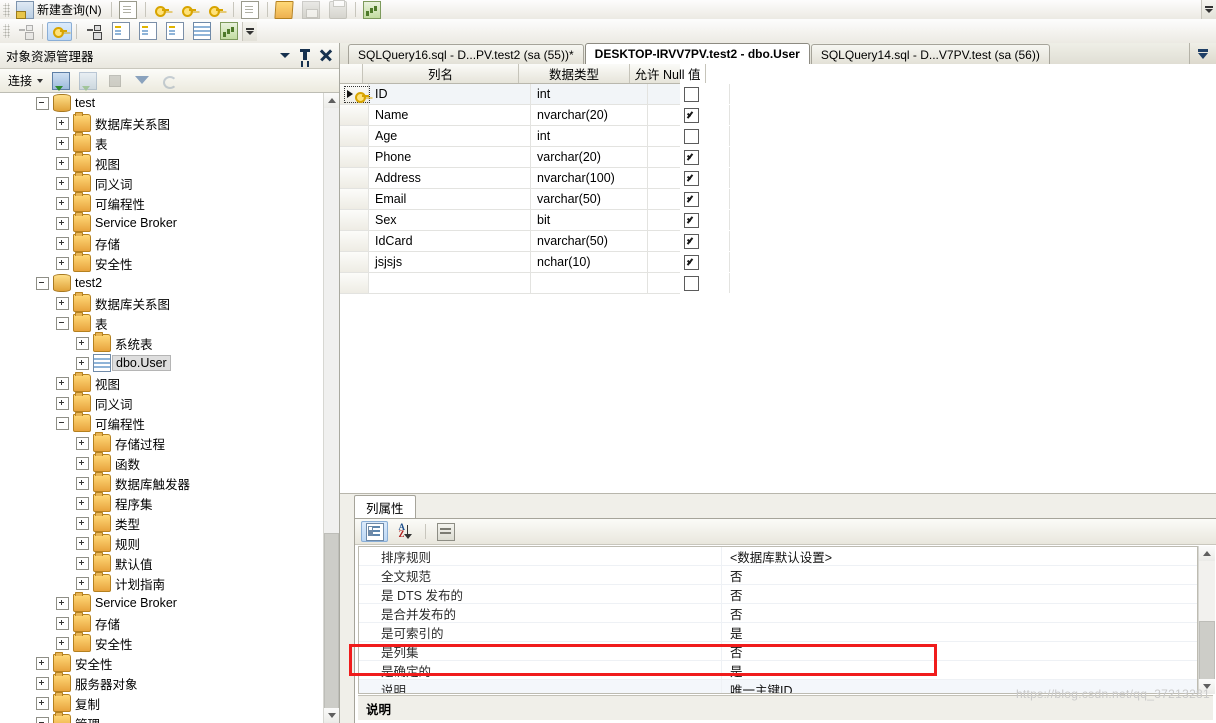 This screenshot has width=1216, height=723. What do you see at coordinates (87, 81) in the screenshot?
I see `disconnect-button` at bounding box center [87, 81].